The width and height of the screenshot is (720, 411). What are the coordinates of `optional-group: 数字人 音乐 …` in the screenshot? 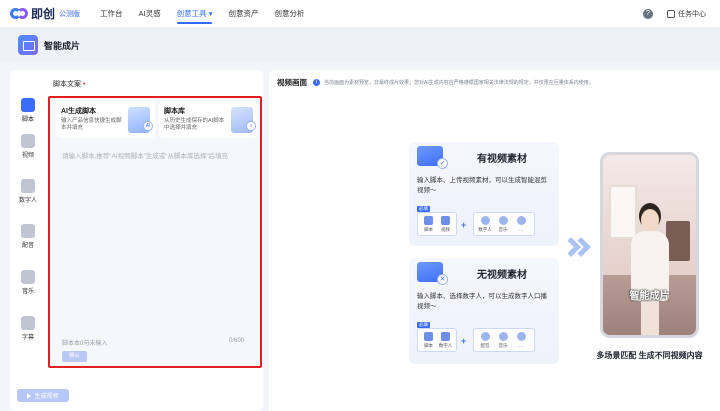 It's located at (504, 224).